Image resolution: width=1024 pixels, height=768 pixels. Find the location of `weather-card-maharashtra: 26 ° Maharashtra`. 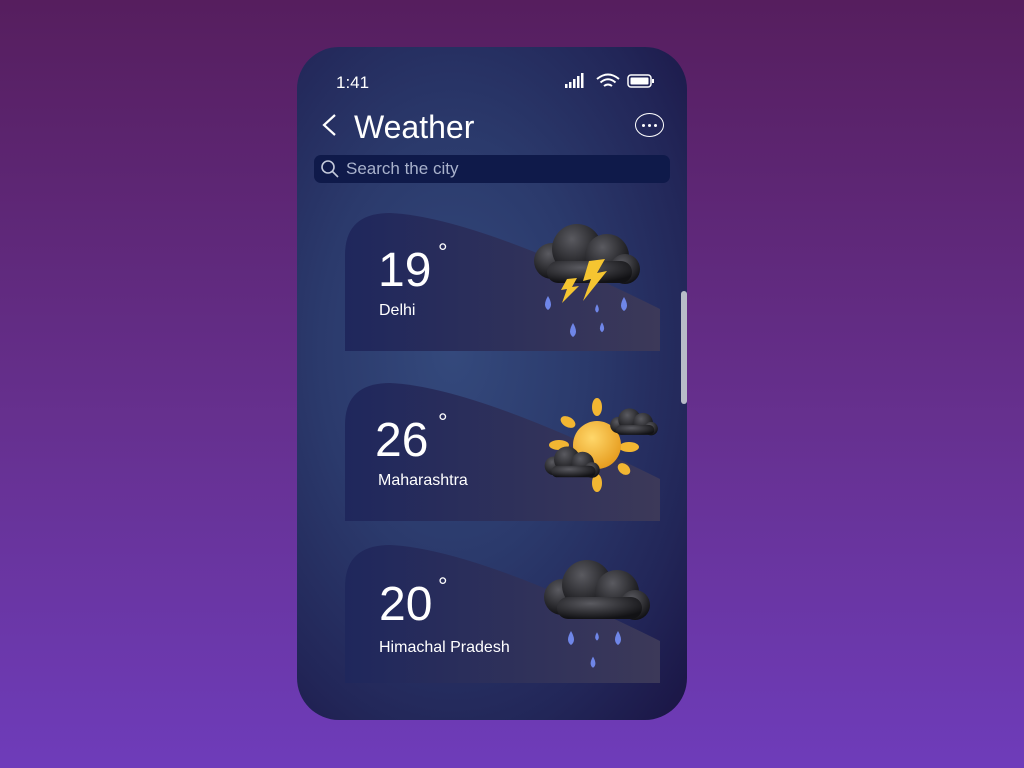

weather-card-maharashtra: 26 ° Maharashtra is located at coordinates (502, 452).